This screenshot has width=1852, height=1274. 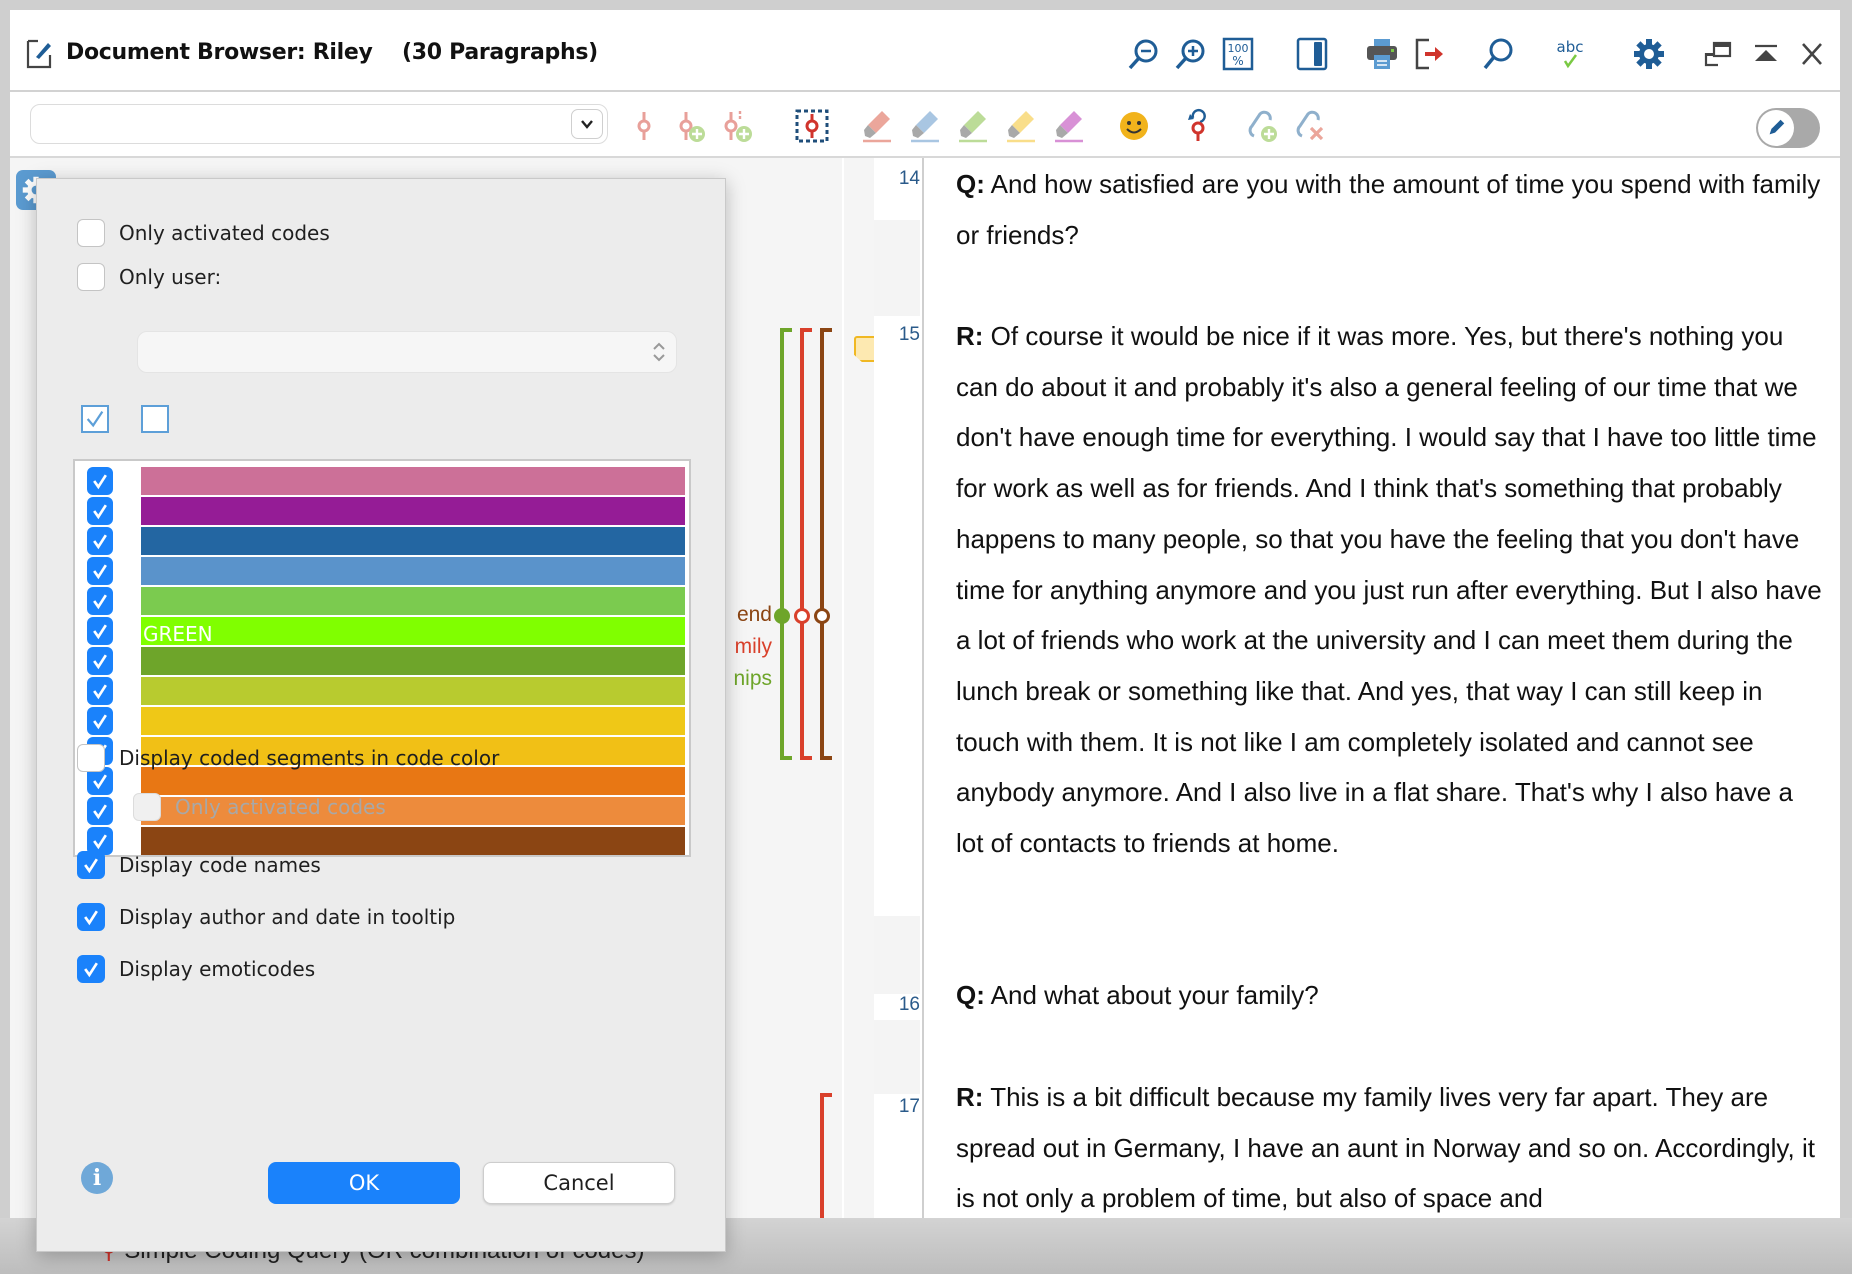 What do you see at coordinates (91, 758) in the screenshot?
I see `display-code-color-checkbox` at bounding box center [91, 758].